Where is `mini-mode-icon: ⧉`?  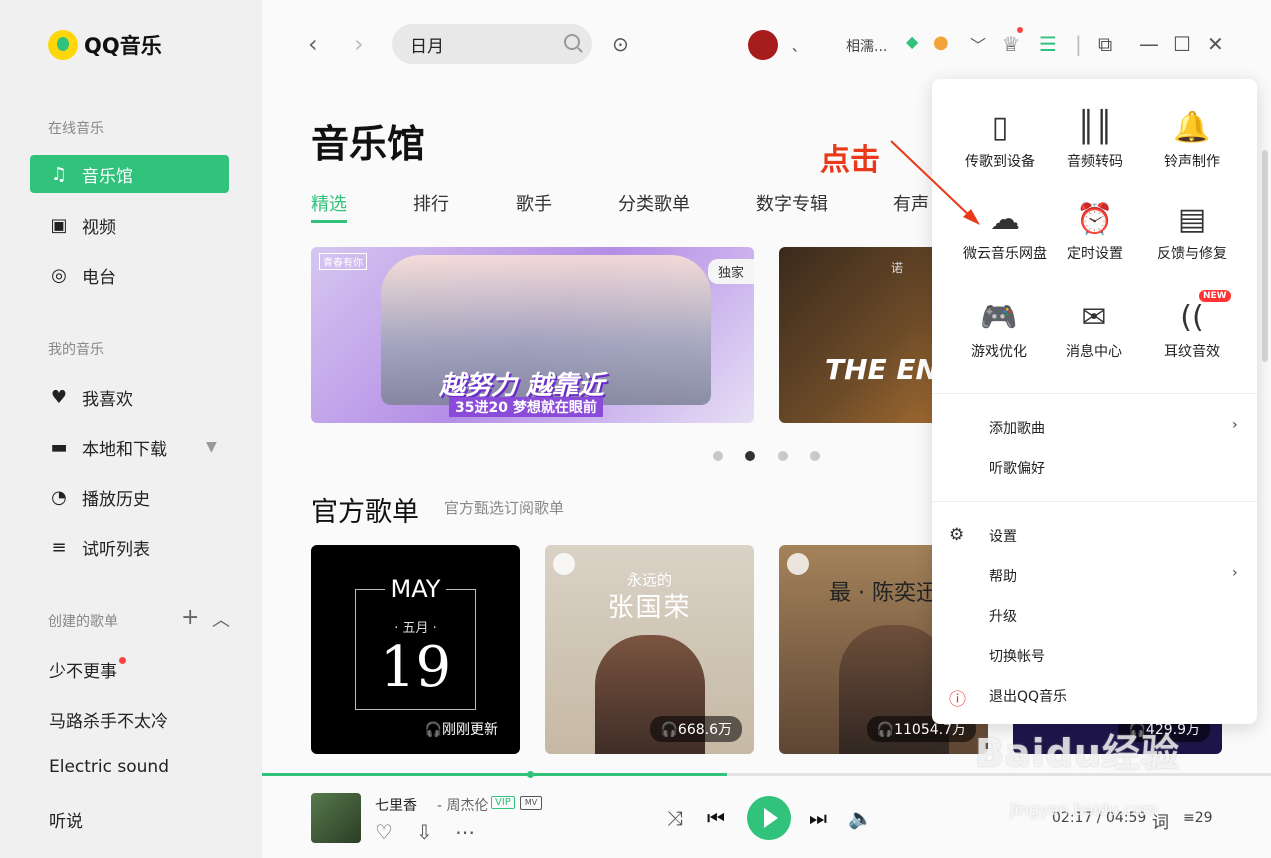 mini-mode-icon: ⧉ is located at coordinates (1105, 44).